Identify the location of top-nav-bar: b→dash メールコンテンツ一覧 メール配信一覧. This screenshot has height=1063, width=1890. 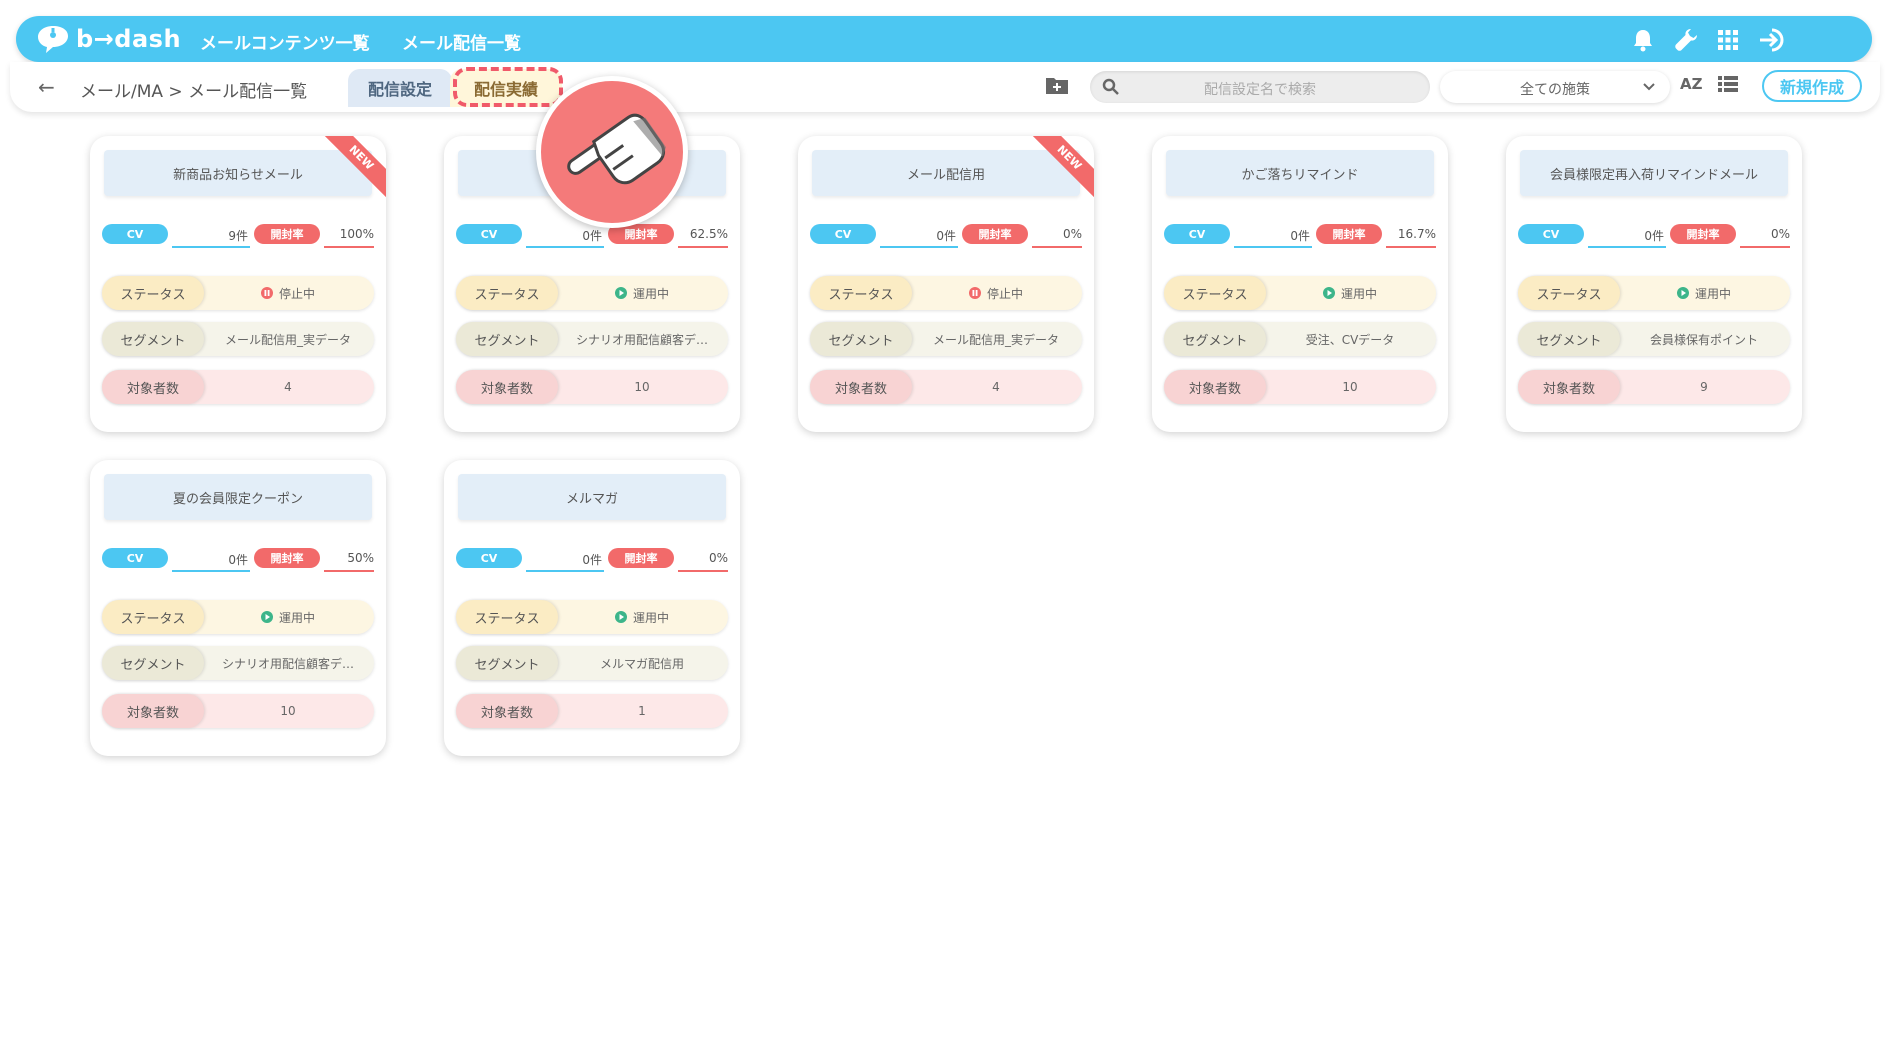
(944, 39).